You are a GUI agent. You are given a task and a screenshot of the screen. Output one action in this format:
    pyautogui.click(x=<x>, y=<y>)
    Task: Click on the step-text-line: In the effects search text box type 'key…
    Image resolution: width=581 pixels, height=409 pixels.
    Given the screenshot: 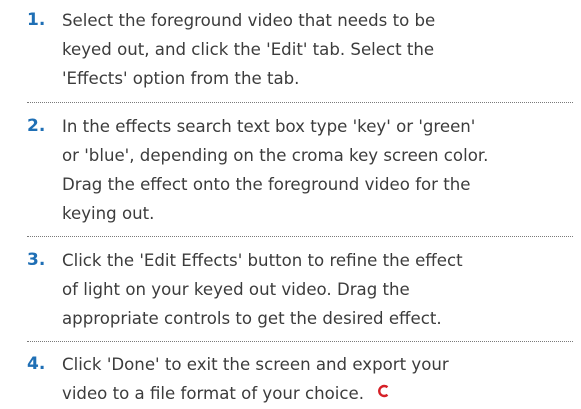 What is the action you would take?
    pyautogui.click(x=269, y=126)
    